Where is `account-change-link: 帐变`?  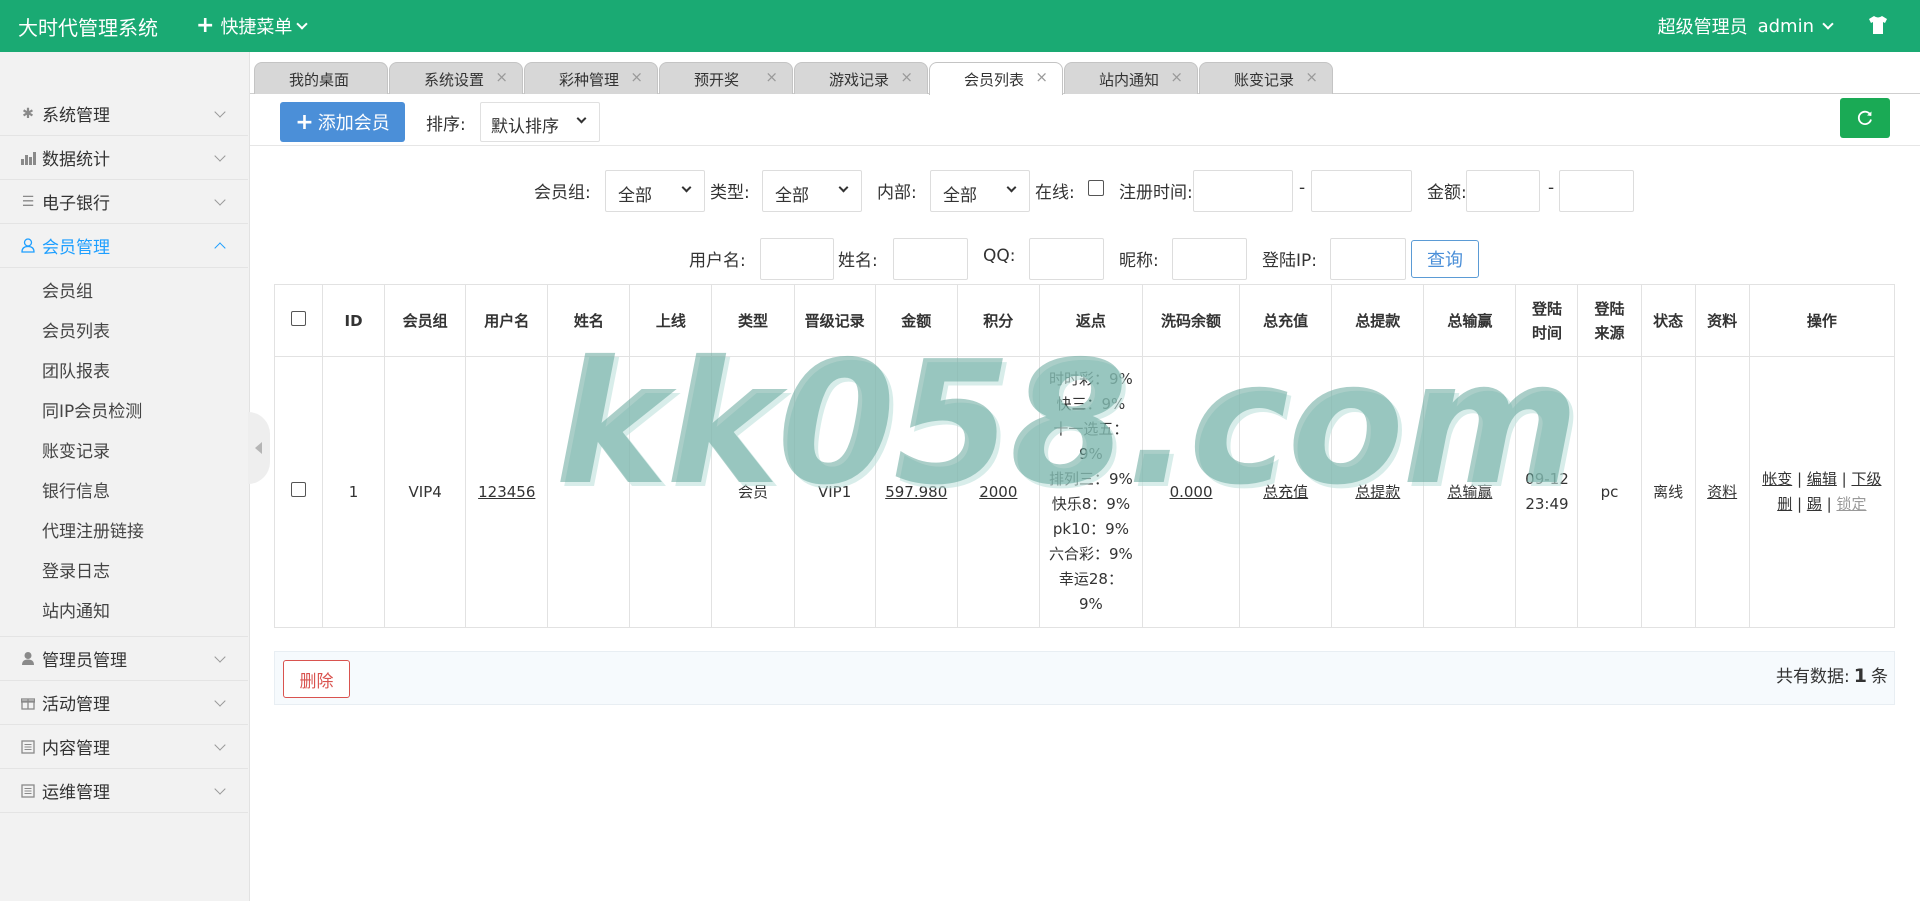
account-change-link: 帐变 is located at coordinates (1777, 479).